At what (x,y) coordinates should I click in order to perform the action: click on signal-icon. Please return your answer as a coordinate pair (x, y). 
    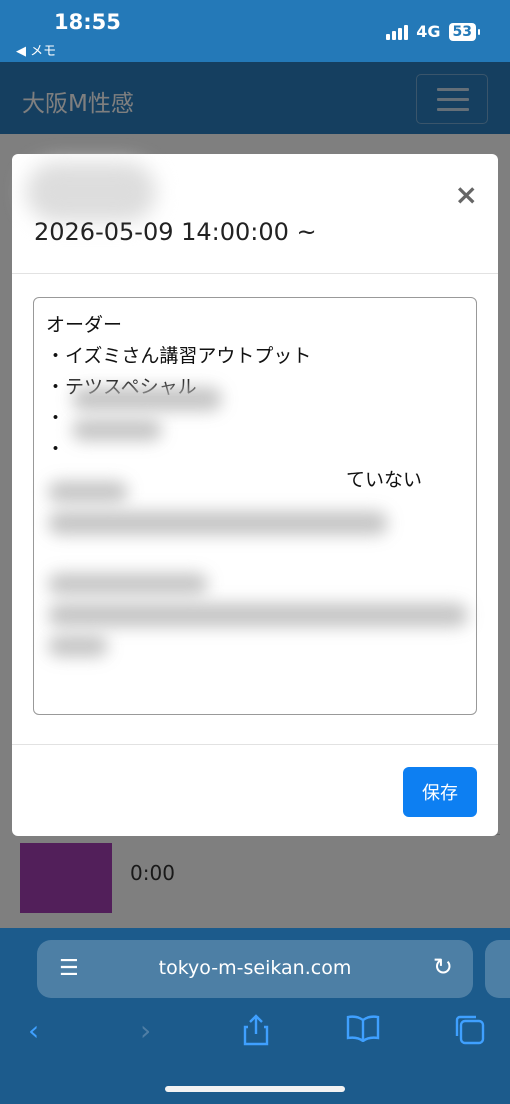
    Looking at the image, I should click on (397, 32).